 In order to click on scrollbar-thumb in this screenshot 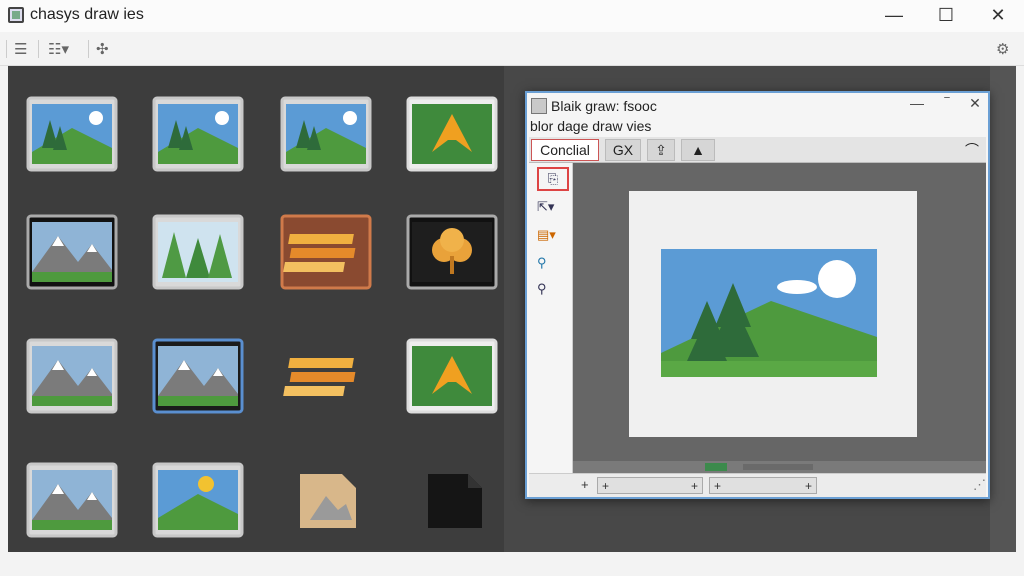, I will do `click(716, 467)`.